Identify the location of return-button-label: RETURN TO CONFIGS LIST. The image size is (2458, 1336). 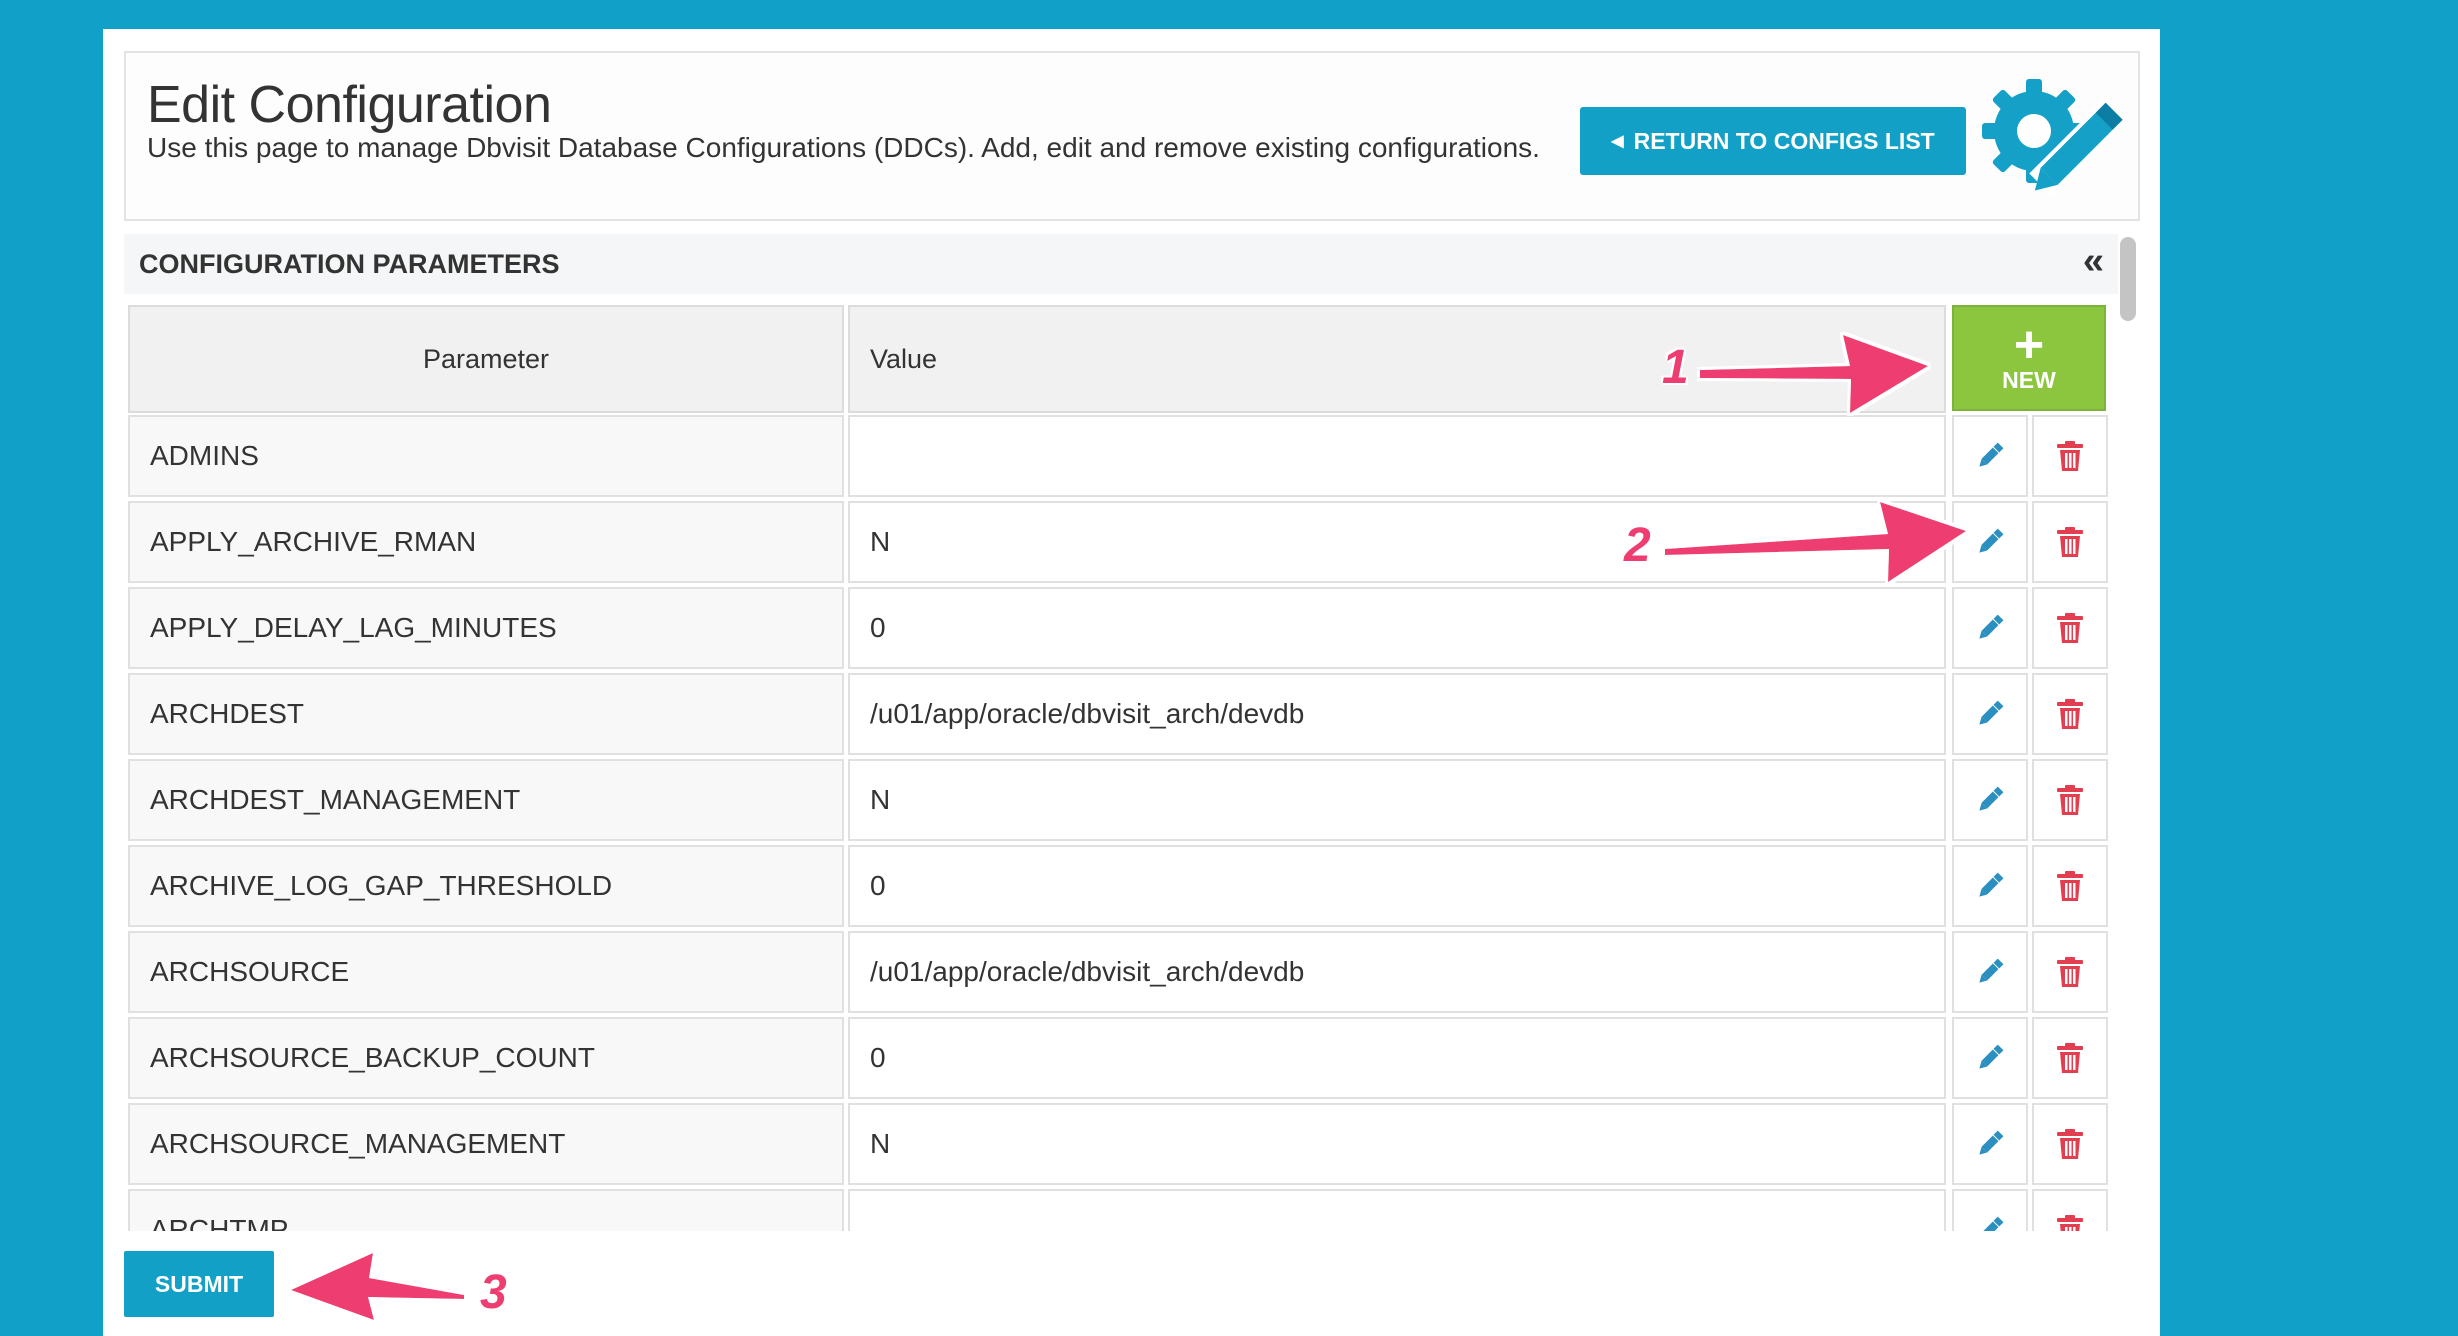
(1784, 140).